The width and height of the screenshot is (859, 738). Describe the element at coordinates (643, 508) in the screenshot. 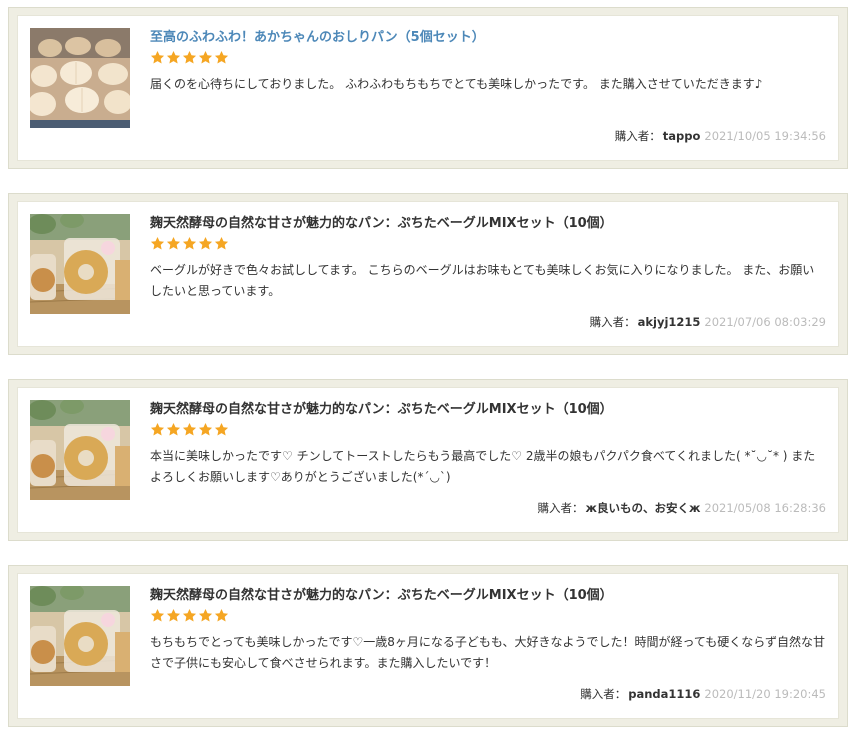

I see `buyer-name: ж良いもの、お安くж` at that location.